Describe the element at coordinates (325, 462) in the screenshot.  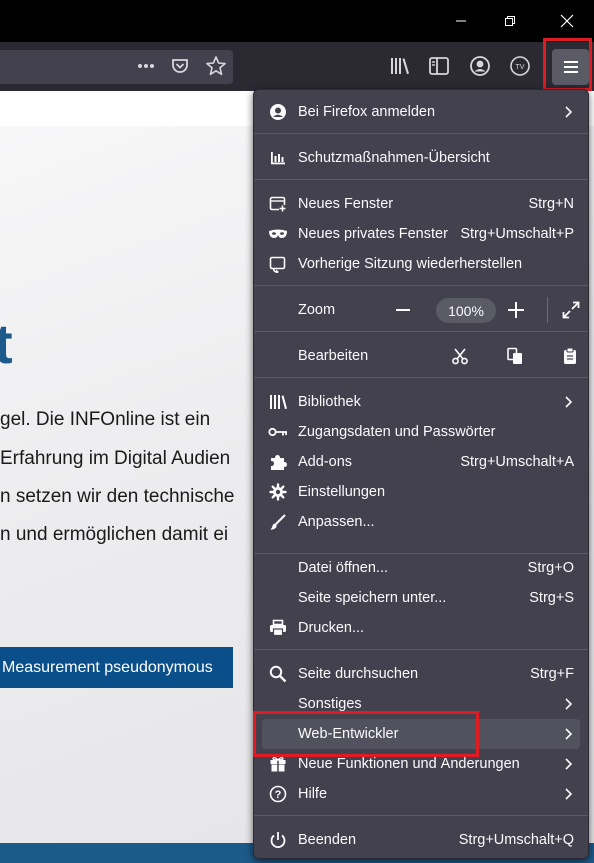
I see `menu-item-label: Add-ons` at that location.